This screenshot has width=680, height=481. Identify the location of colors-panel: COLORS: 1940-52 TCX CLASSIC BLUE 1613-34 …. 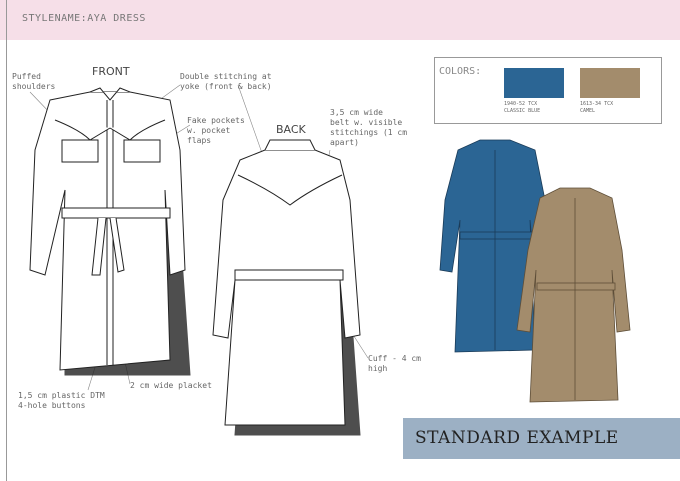
(548, 90).